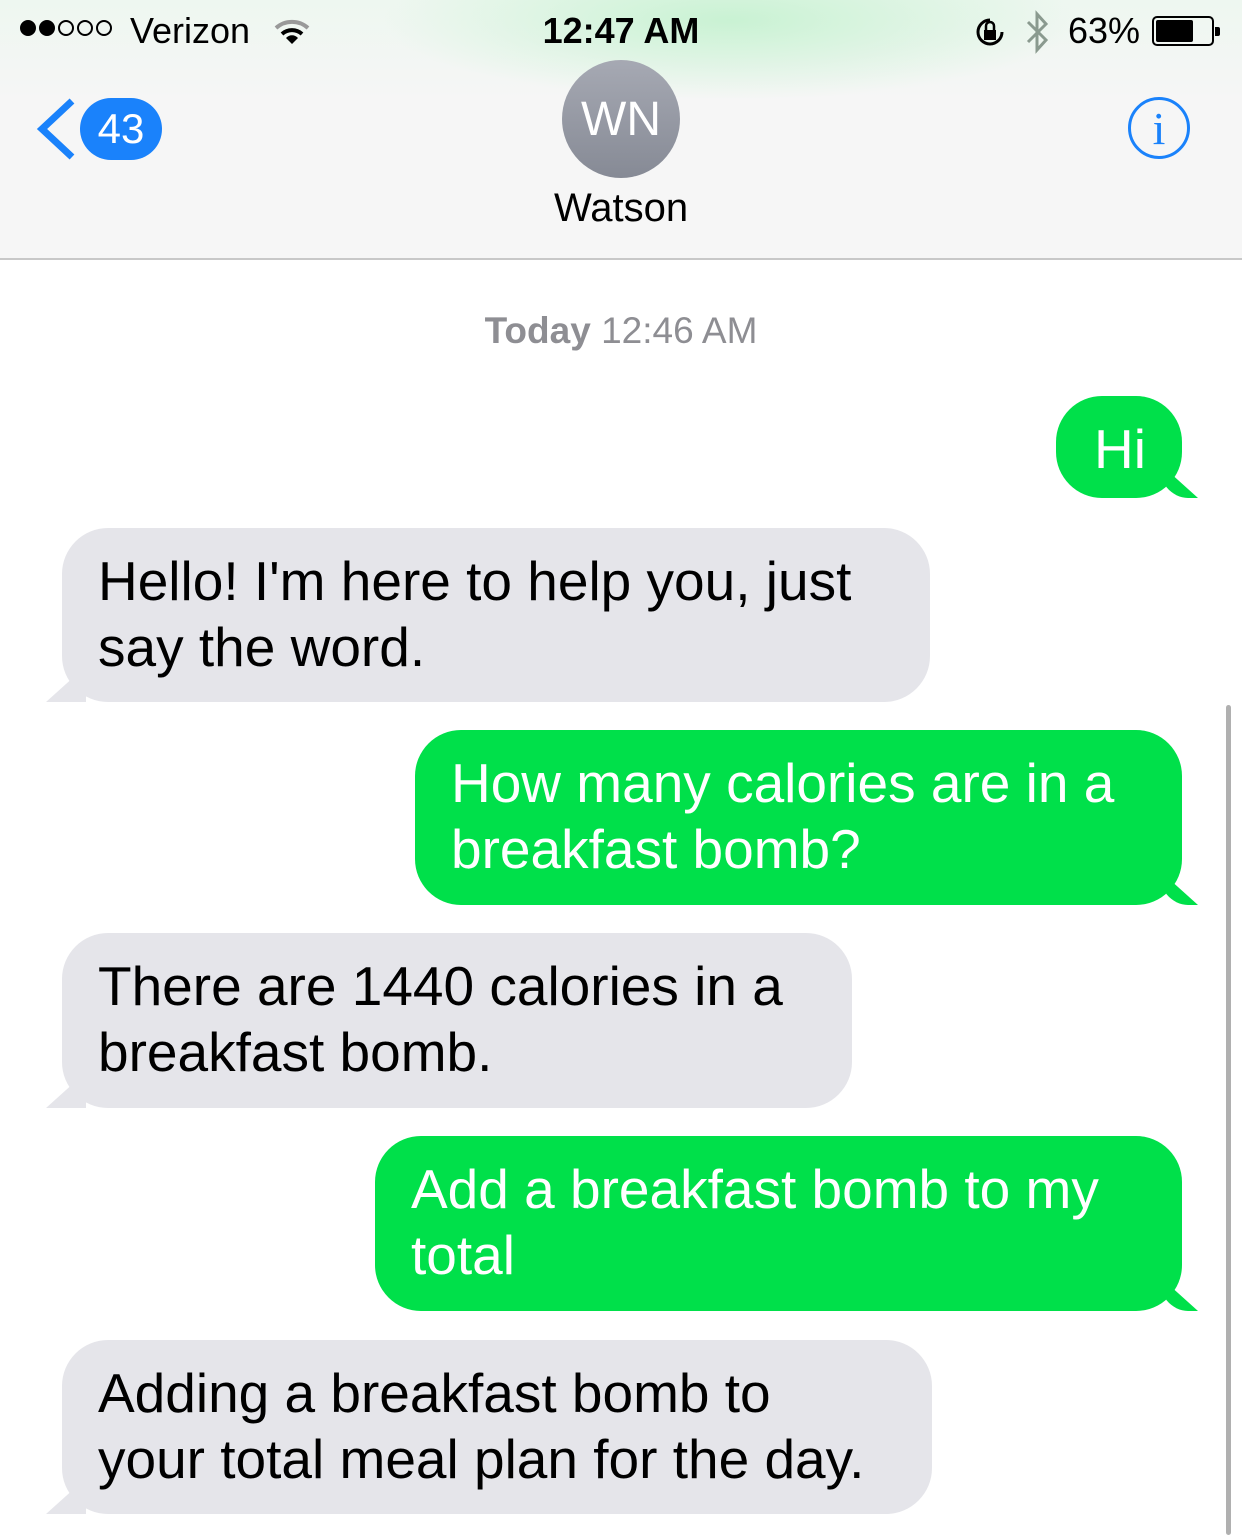 This screenshot has width=1242, height=1535. Describe the element at coordinates (990, 32) in the screenshot. I see `orientation-lock-icon` at that location.